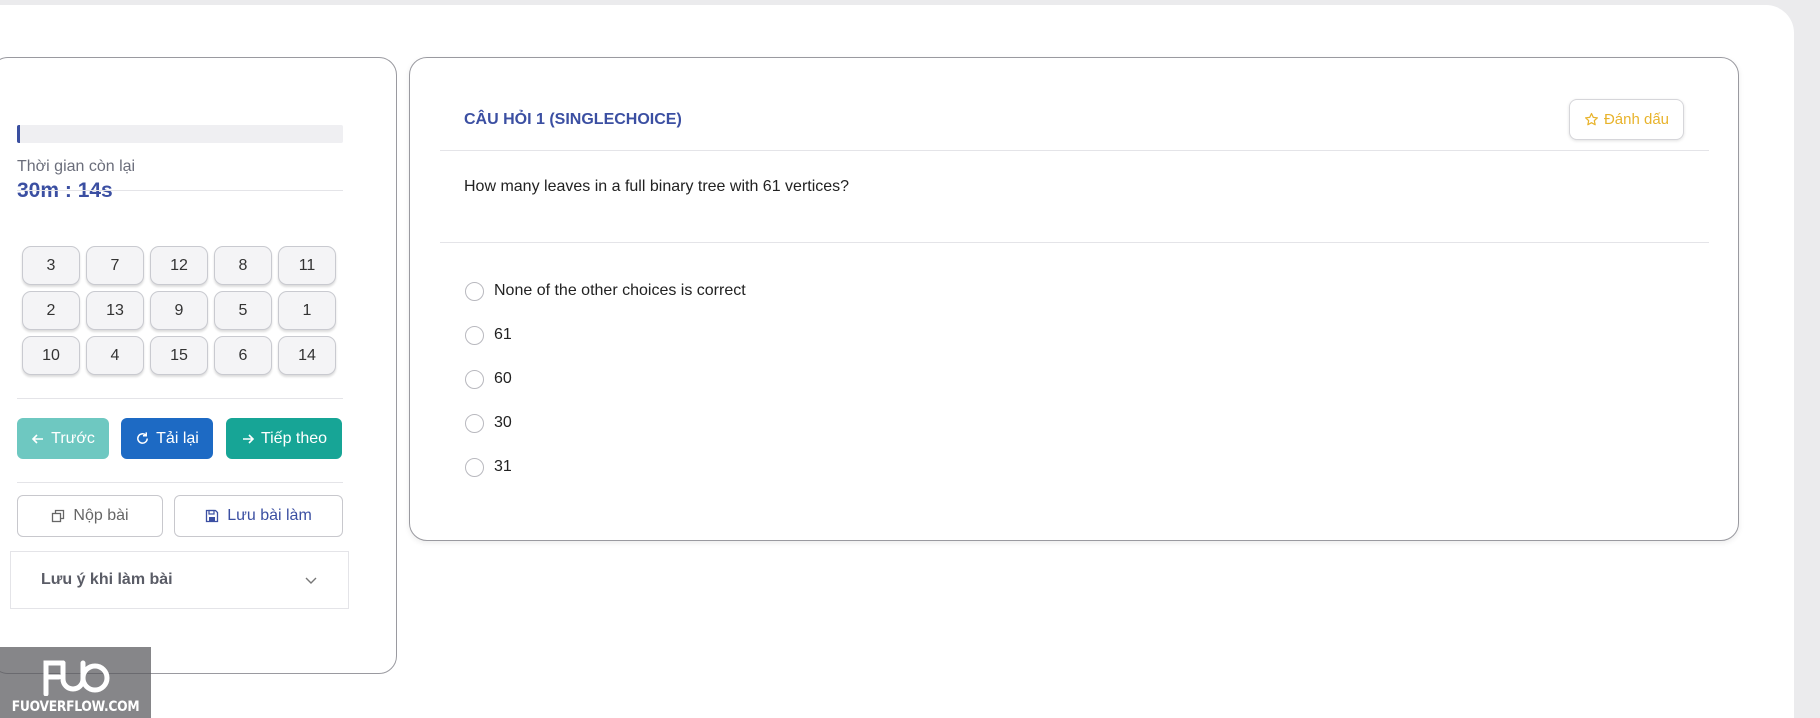  What do you see at coordinates (307, 265) in the screenshot?
I see `question-nav-button: 11` at bounding box center [307, 265].